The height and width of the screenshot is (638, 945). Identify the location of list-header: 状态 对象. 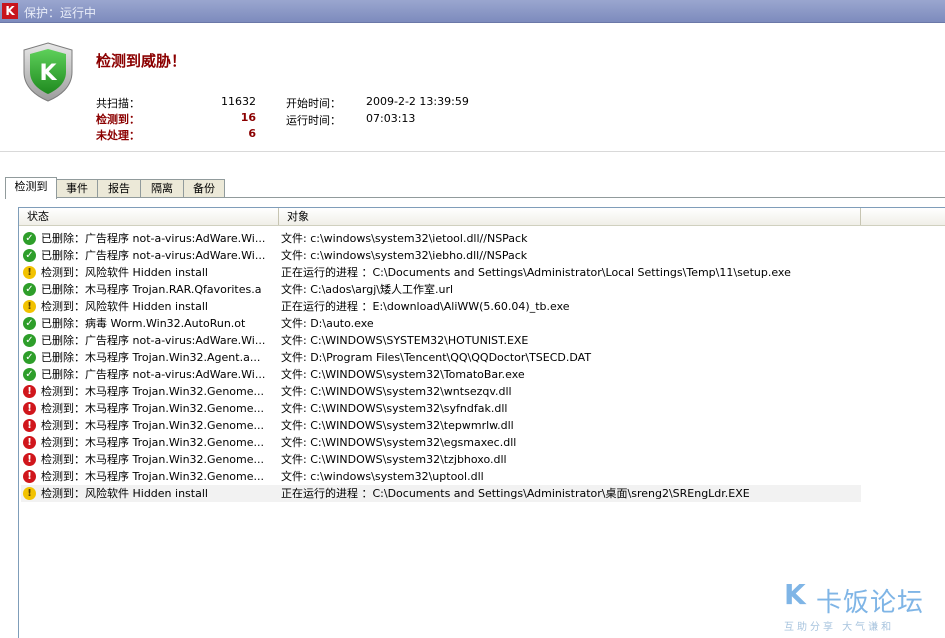
(482, 217).